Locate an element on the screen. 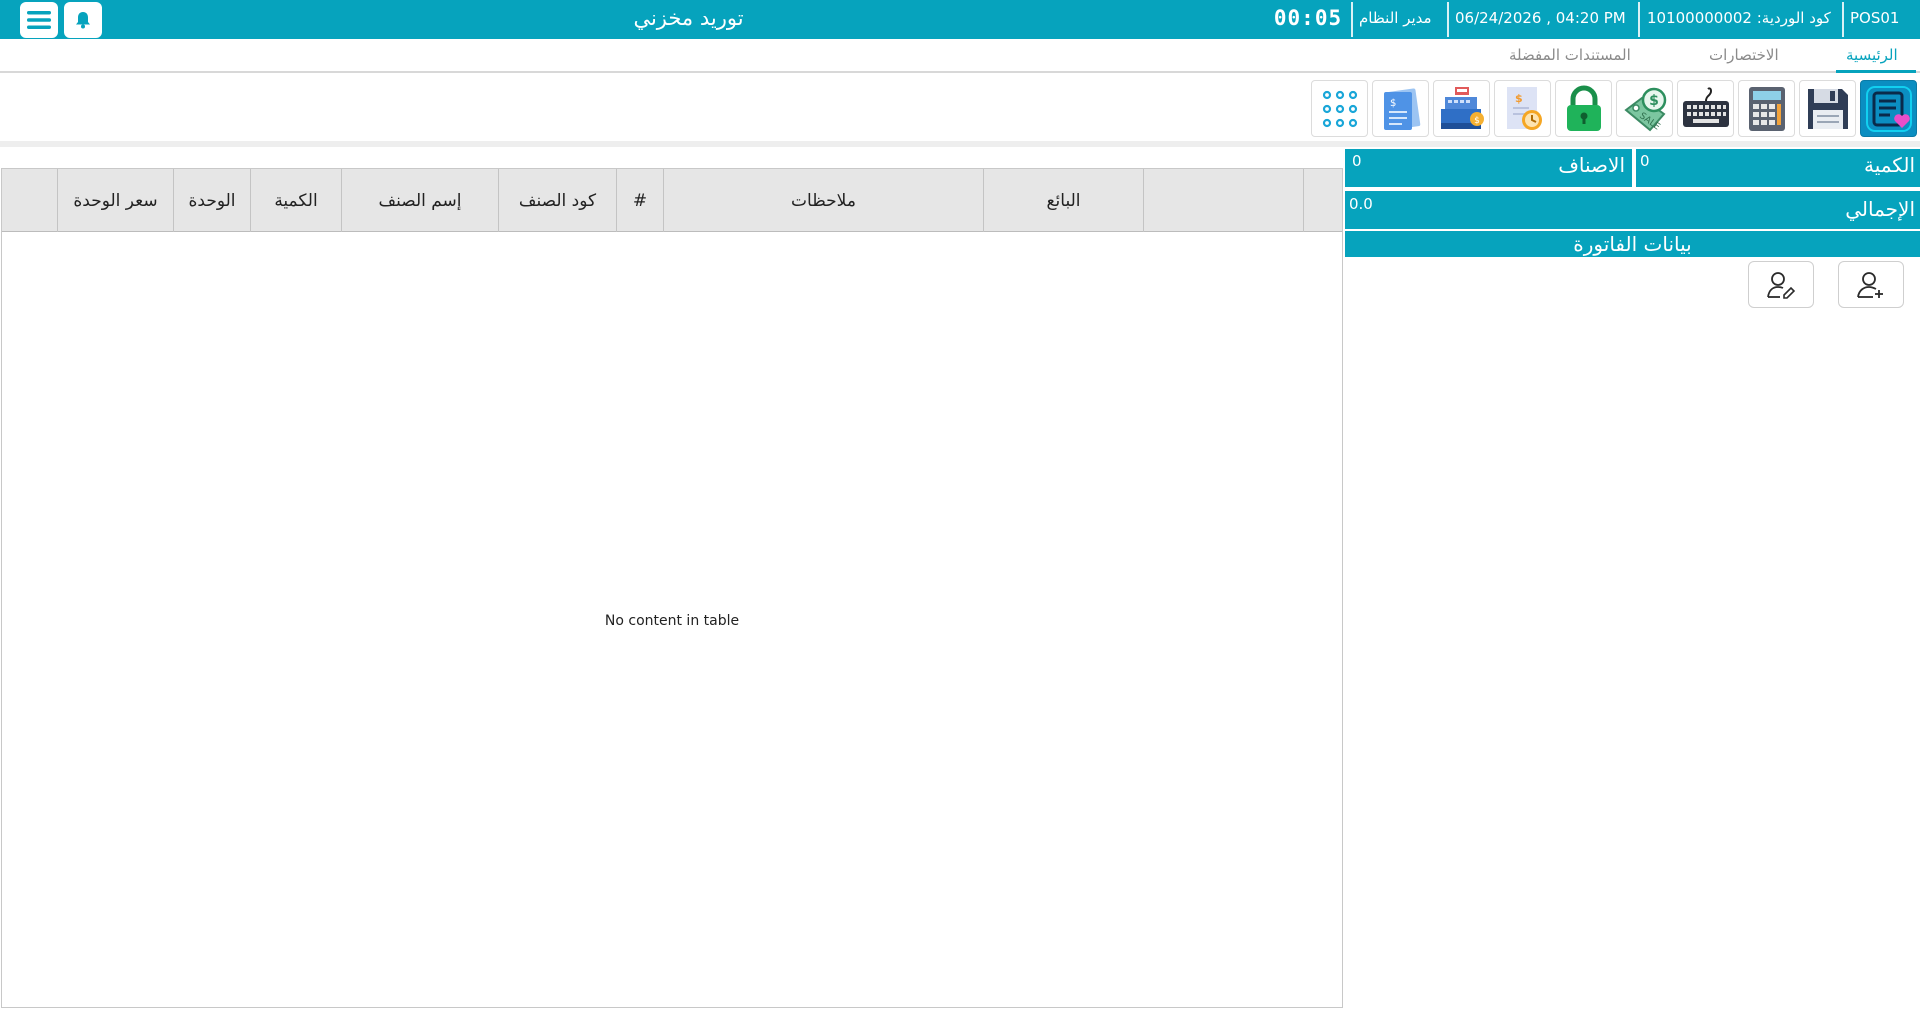  active-tab-indicator is located at coordinates (1876, 71).